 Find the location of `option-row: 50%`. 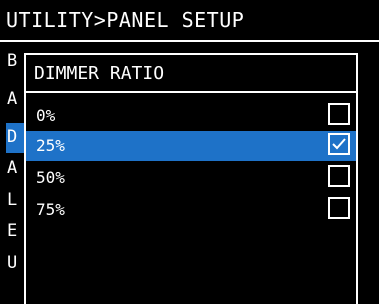

option-row: 50% is located at coordinates (191, 178).